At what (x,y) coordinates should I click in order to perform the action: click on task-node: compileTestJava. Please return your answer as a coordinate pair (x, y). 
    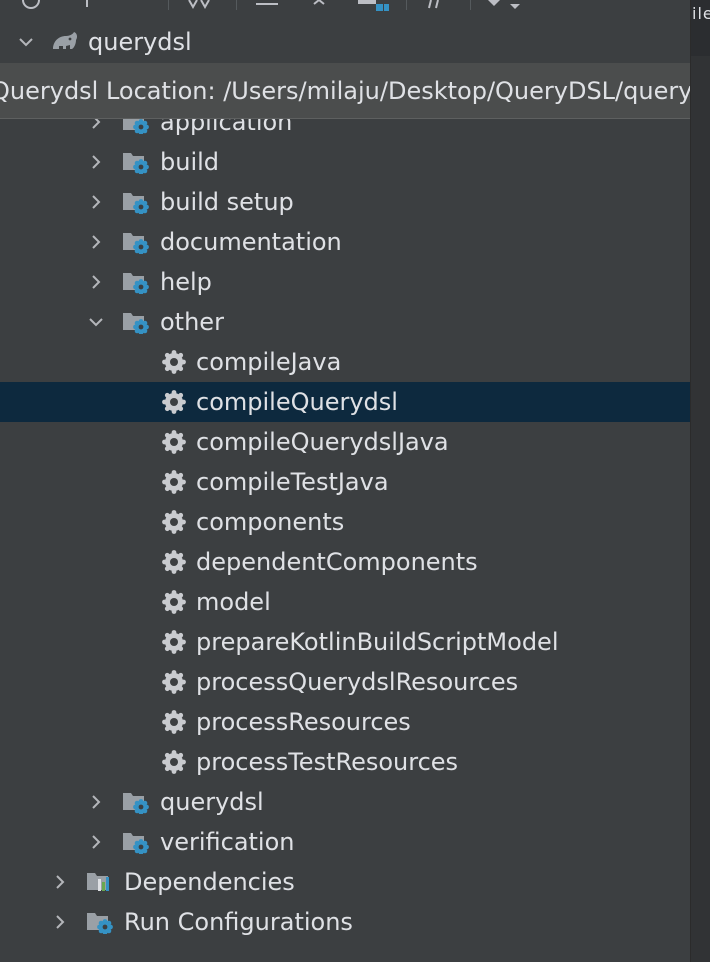
    Looking at the image, I should click on (345, 482).